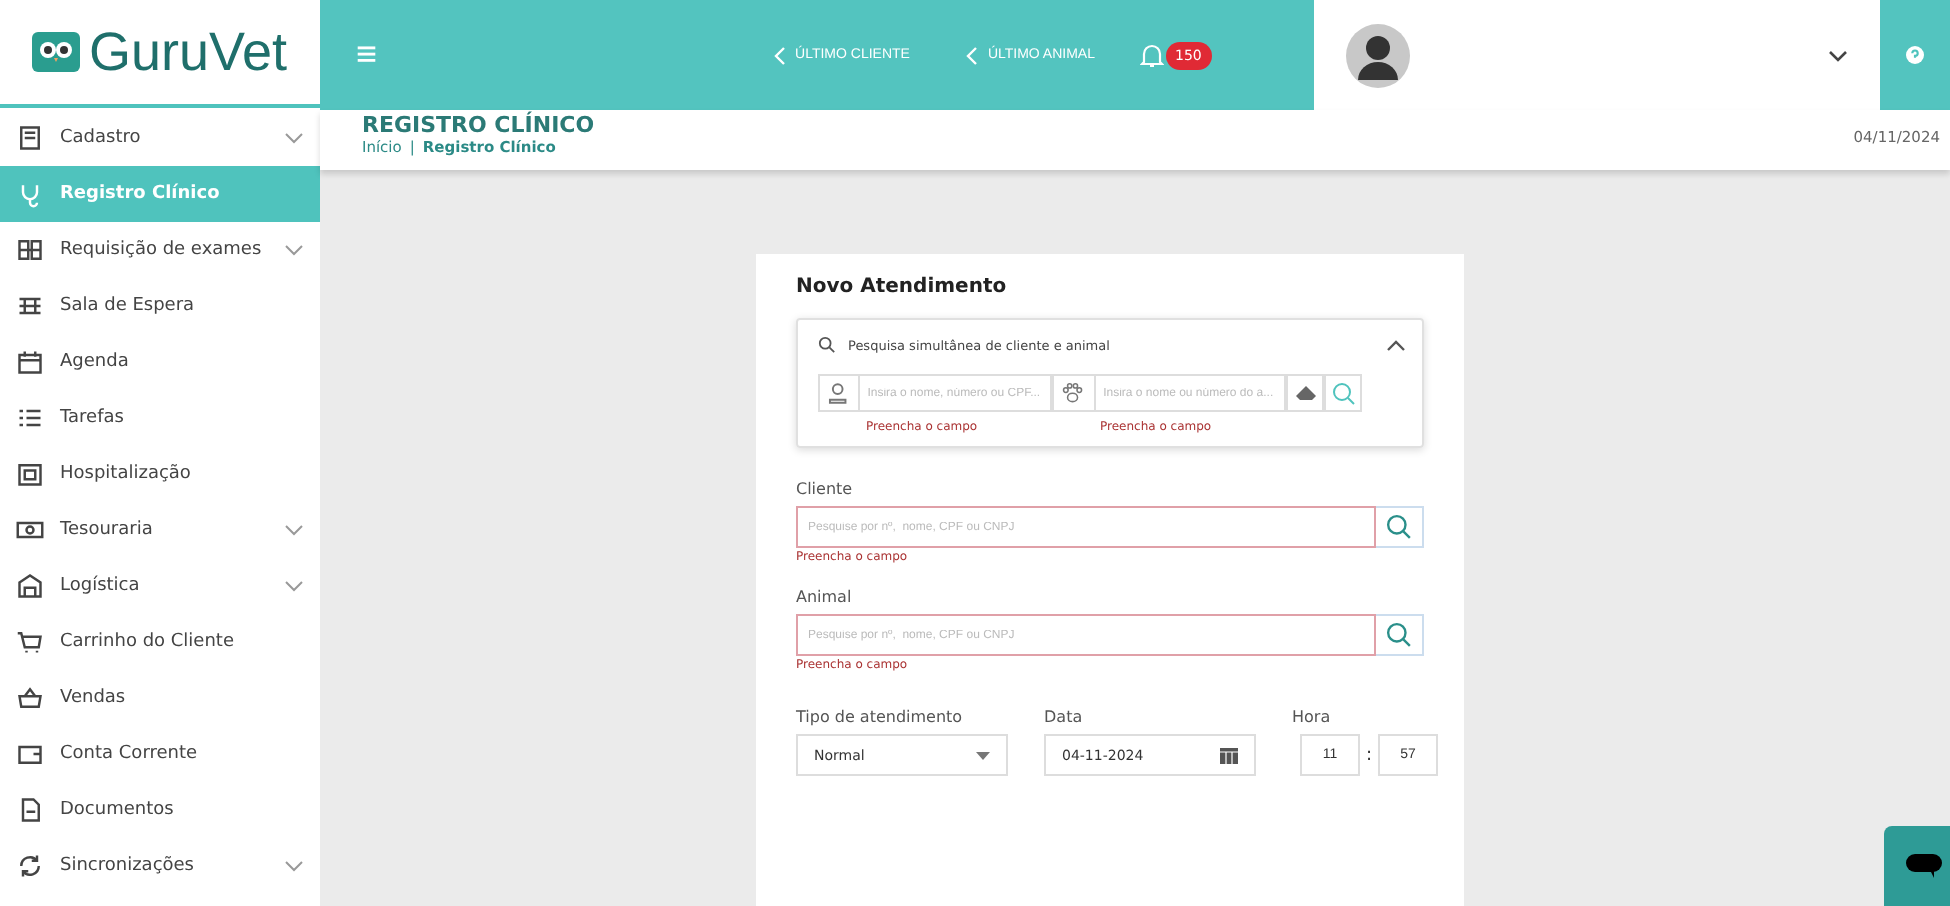 Image resolution: width=1950 pixels, height=906 pixels. What do you see at coordinates (825, 489) in the screenshot?
I see `field-label: Cliente` at bounding box center [825, 489].